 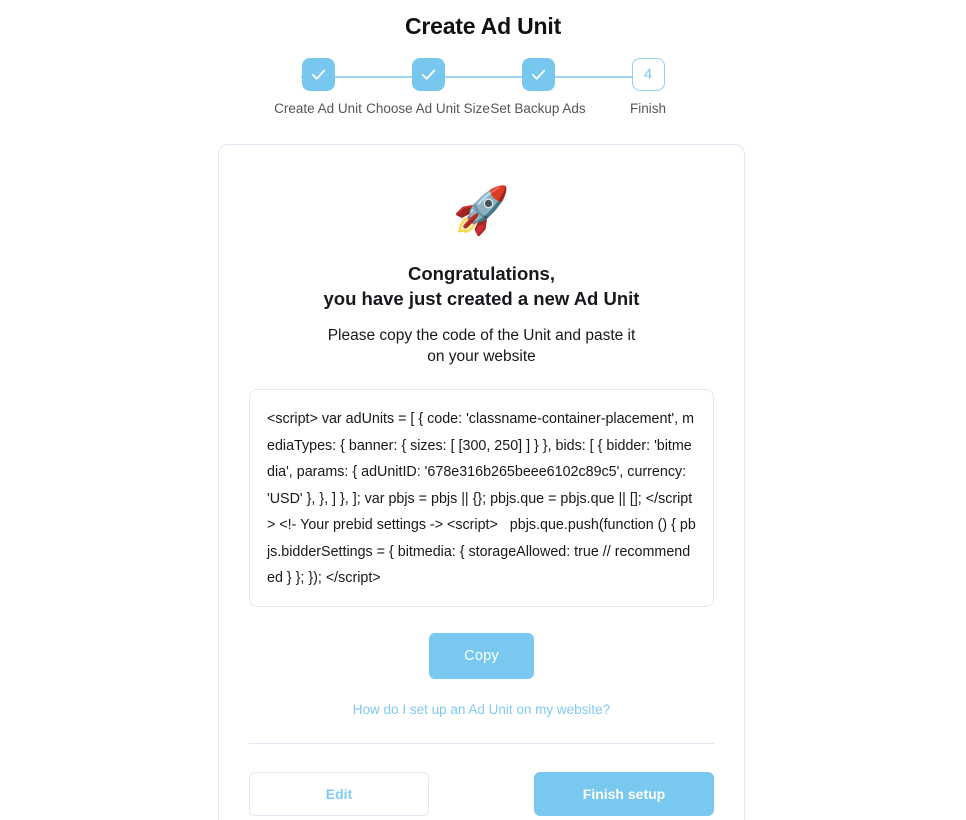 What do you see at coordinates (339, 793) in the screenshot?
I see `edit-button: Edit` at bounding box center [339, 793].